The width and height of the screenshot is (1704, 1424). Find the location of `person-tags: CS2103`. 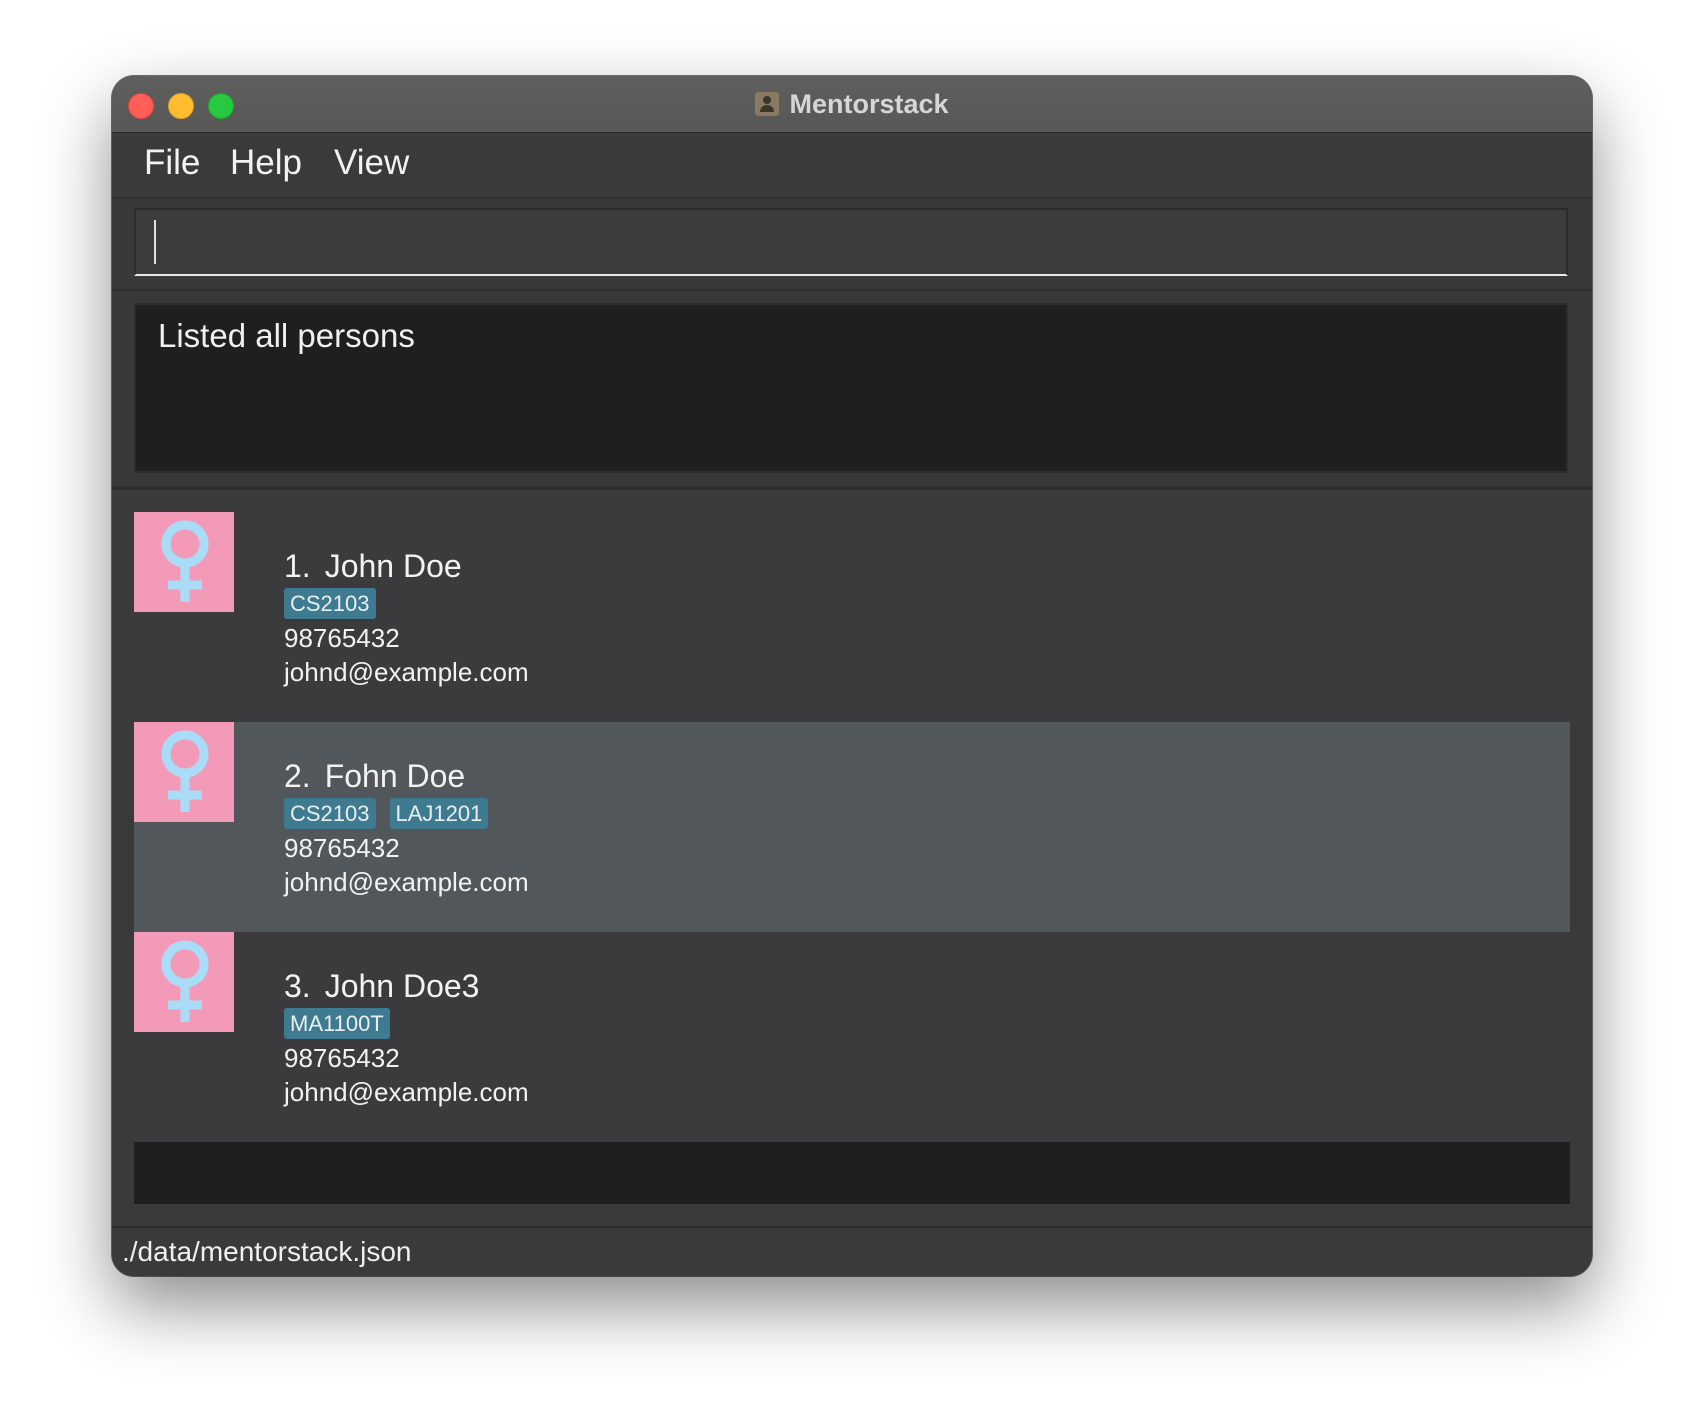

person-tags: CS2103 is located at coordinates (330, 603).